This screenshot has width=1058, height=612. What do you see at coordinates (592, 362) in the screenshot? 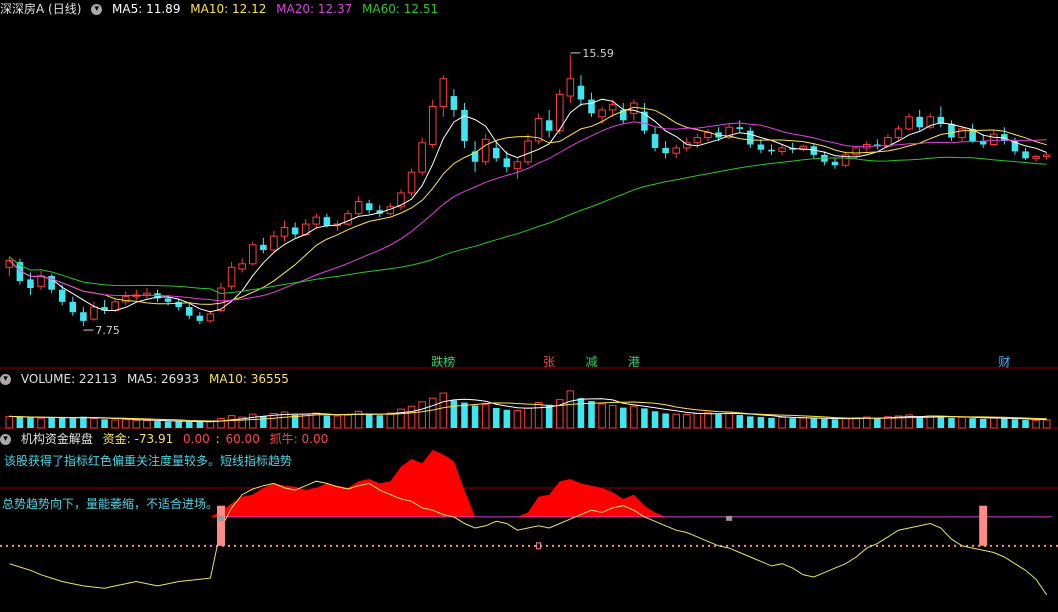
I see `event-marker: 减` at bounding box center [592, 362].